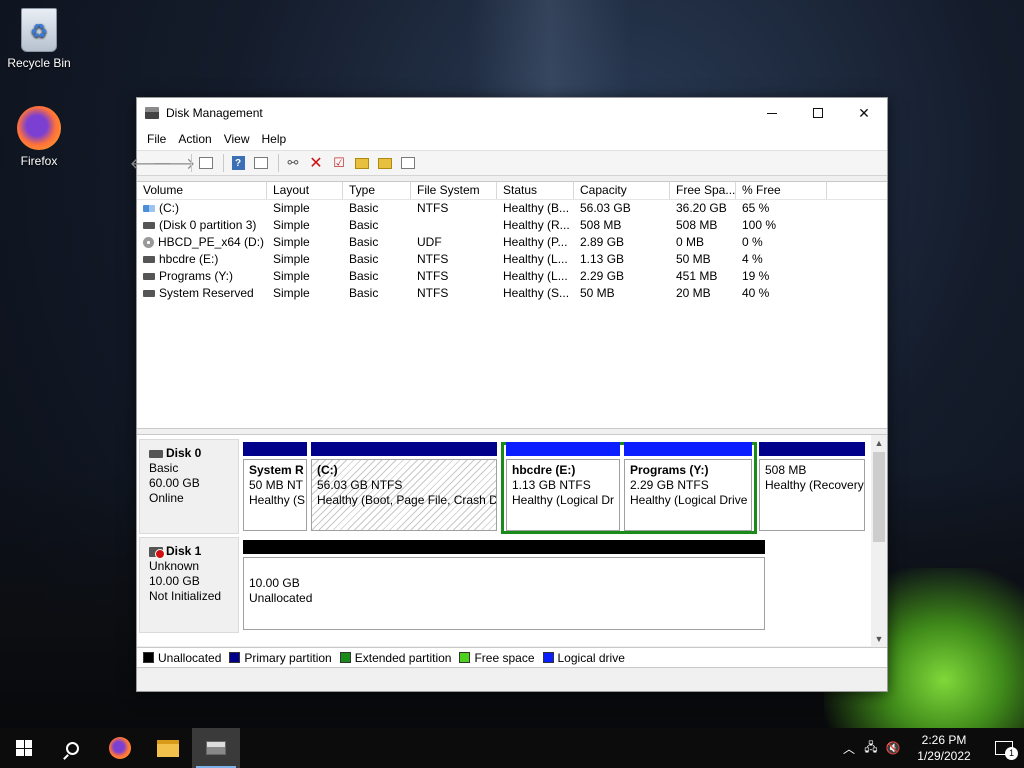  What do you see at coordinates (690, 242) in the screenshot?
I see `cell-free-space: 0 MB` at bounding box center [690, 242].